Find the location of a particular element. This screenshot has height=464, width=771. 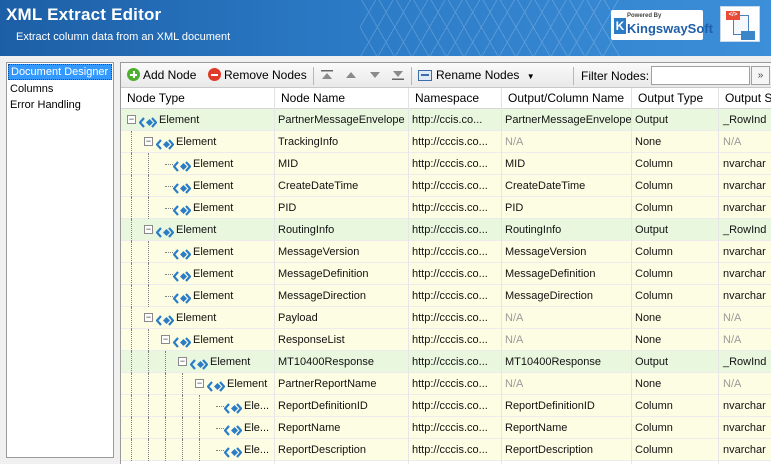

move-bottom-icon is located at coordinates (398, 75).